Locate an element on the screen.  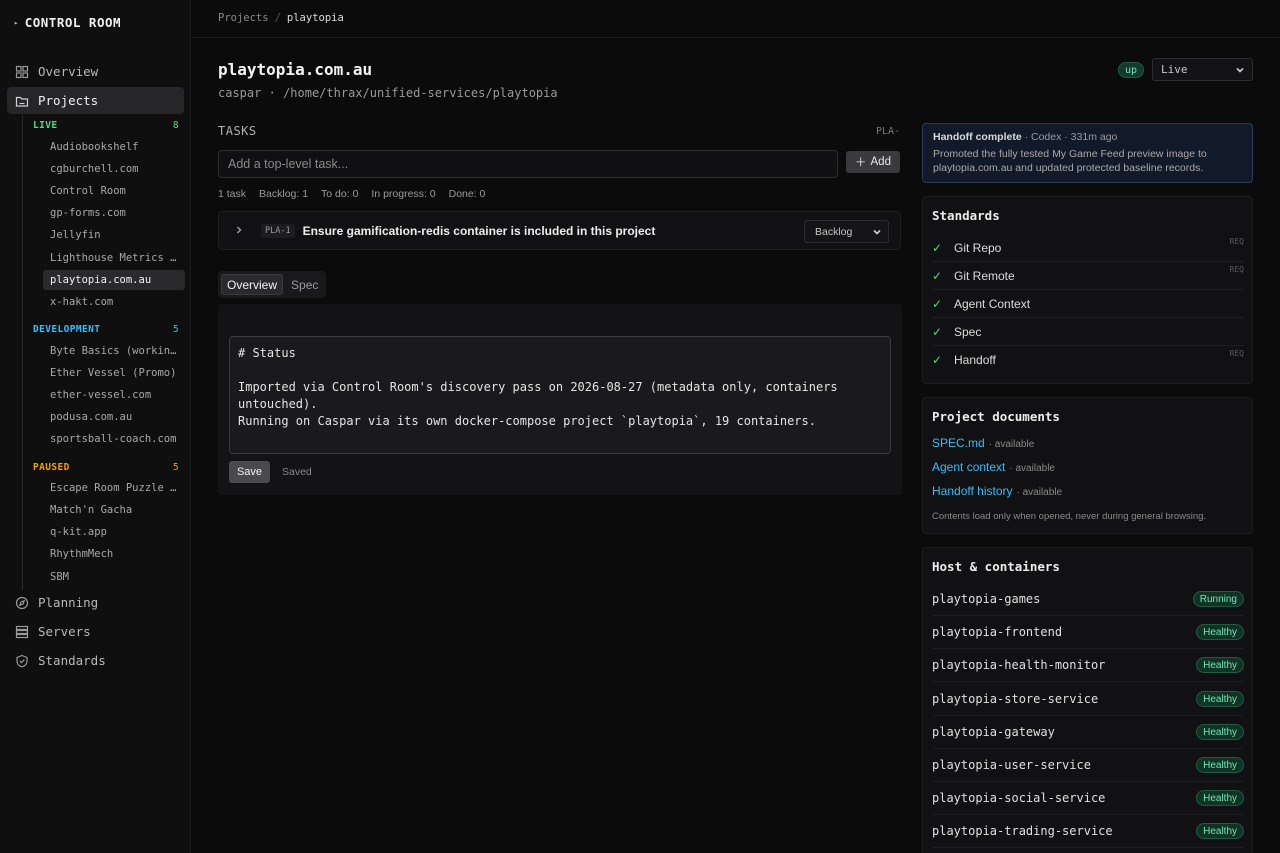
nav-overview: Overview is located at coordinates (95, 71).